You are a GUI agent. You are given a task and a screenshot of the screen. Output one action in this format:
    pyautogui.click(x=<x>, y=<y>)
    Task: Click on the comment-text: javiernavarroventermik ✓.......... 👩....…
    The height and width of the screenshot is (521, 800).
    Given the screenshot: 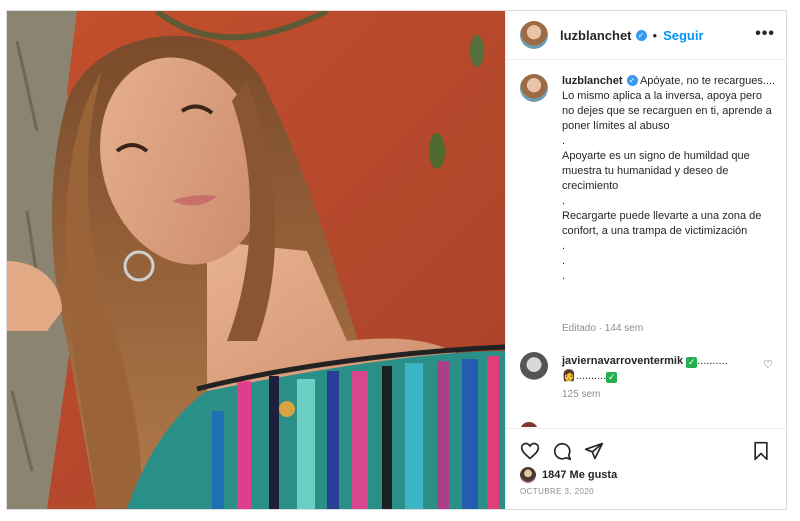 What is the action you would take?
    pyautogui.click(x=662, y=369)
    